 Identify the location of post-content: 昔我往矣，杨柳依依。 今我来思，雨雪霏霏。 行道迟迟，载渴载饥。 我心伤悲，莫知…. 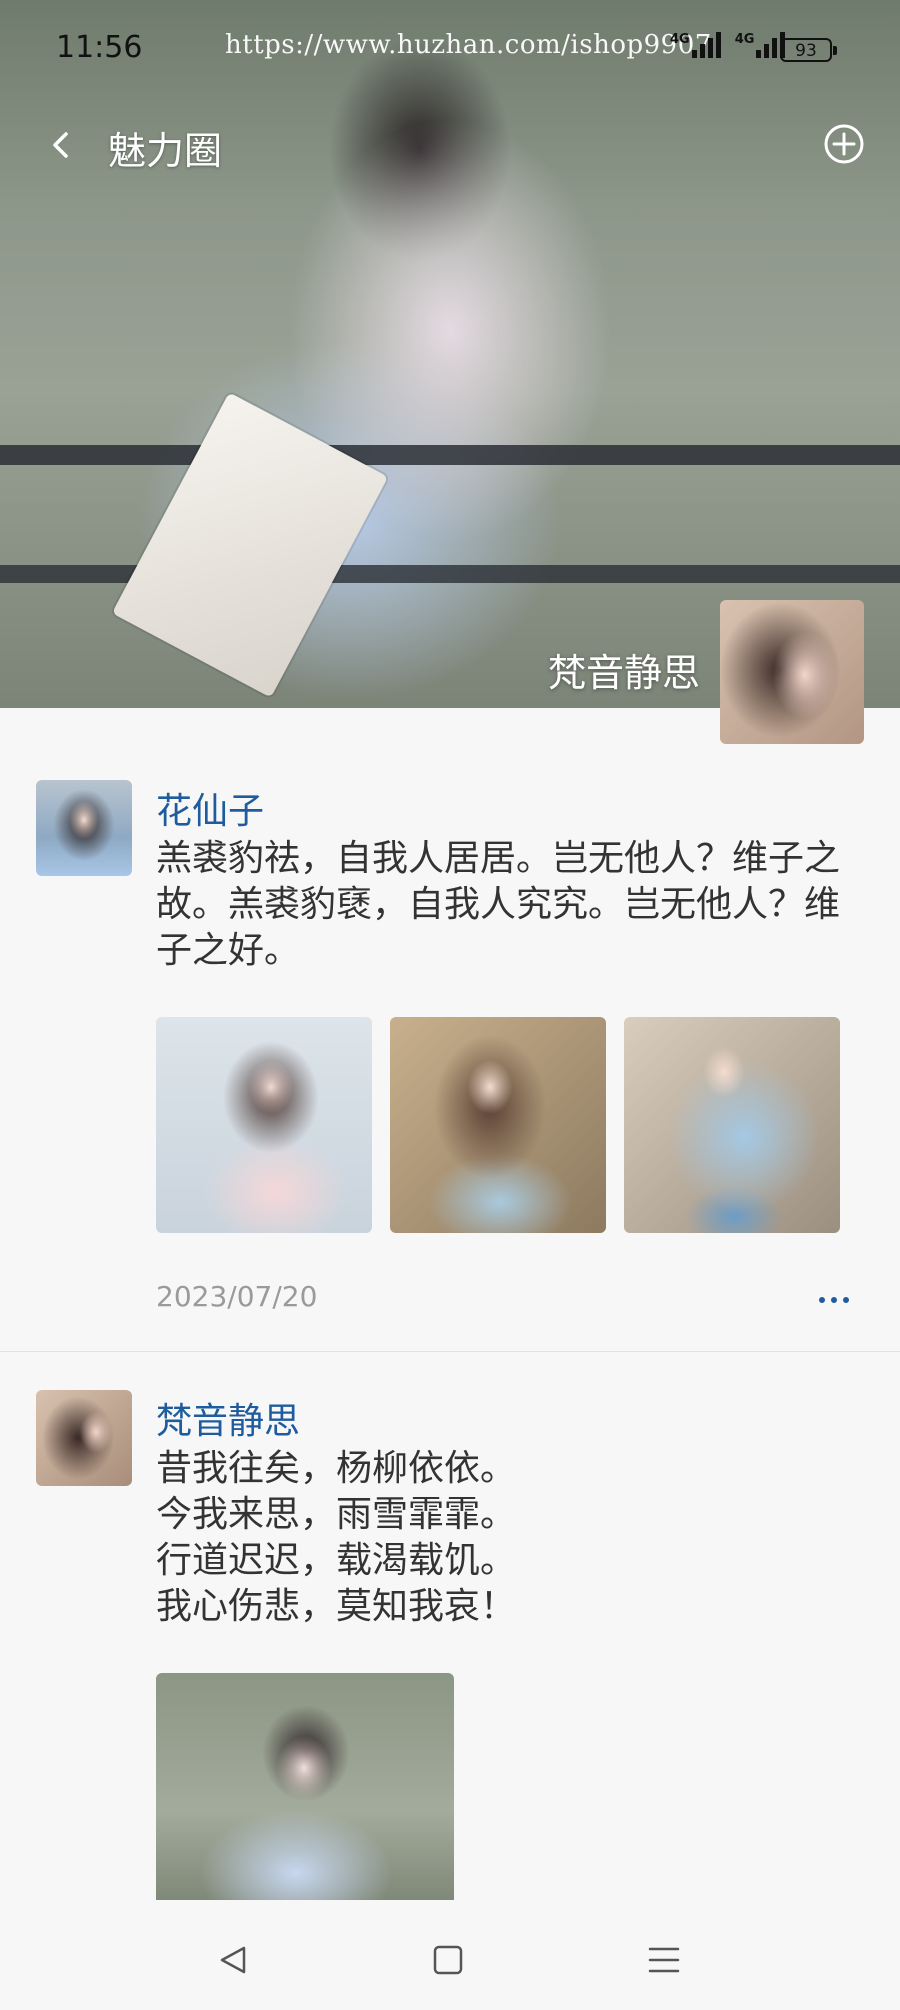
(501, 1538).